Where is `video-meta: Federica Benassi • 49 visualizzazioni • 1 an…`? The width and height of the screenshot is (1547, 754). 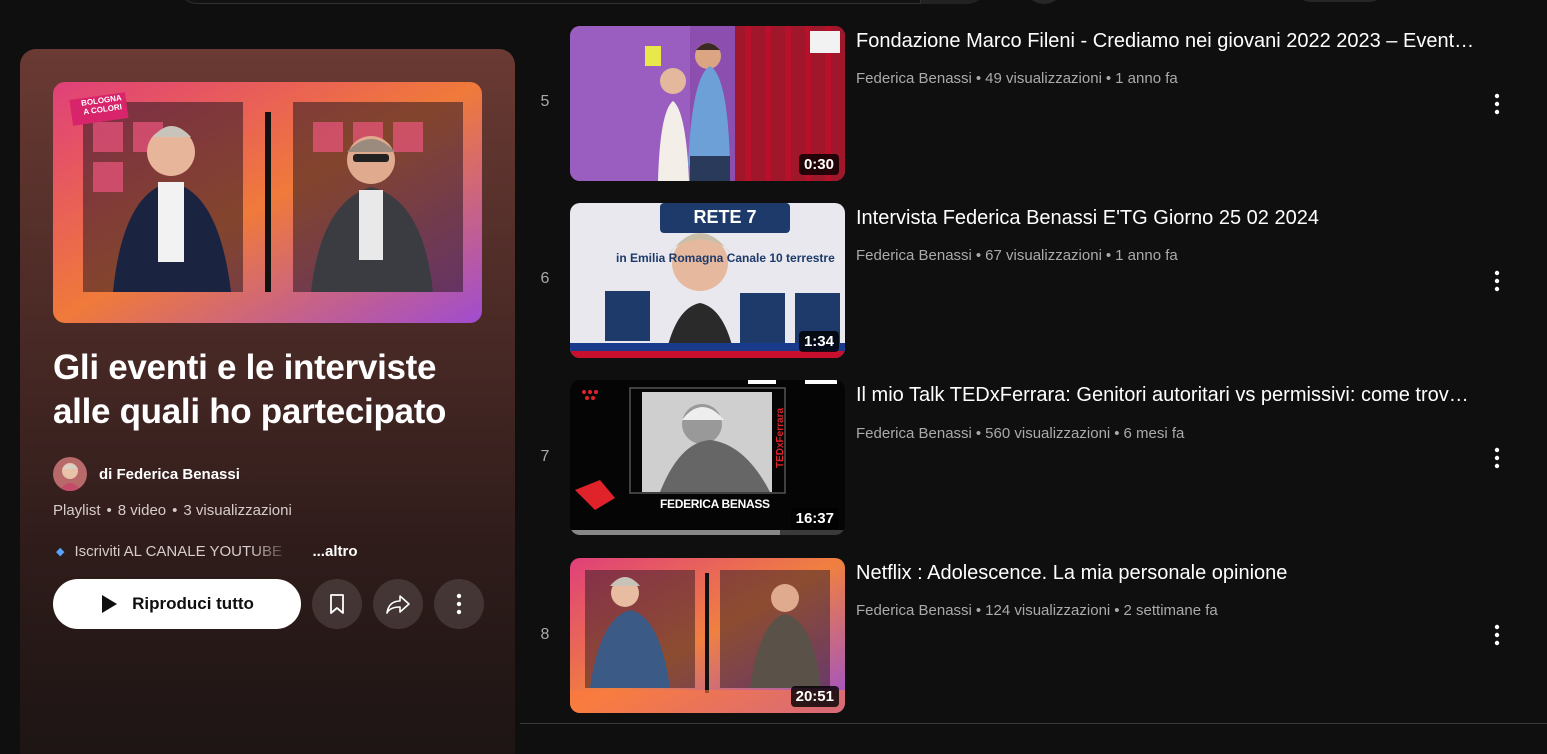
video-meta: Federica Benassi • 49 visualizzazioni • 1 an… is located at coordinates (1017, 78).